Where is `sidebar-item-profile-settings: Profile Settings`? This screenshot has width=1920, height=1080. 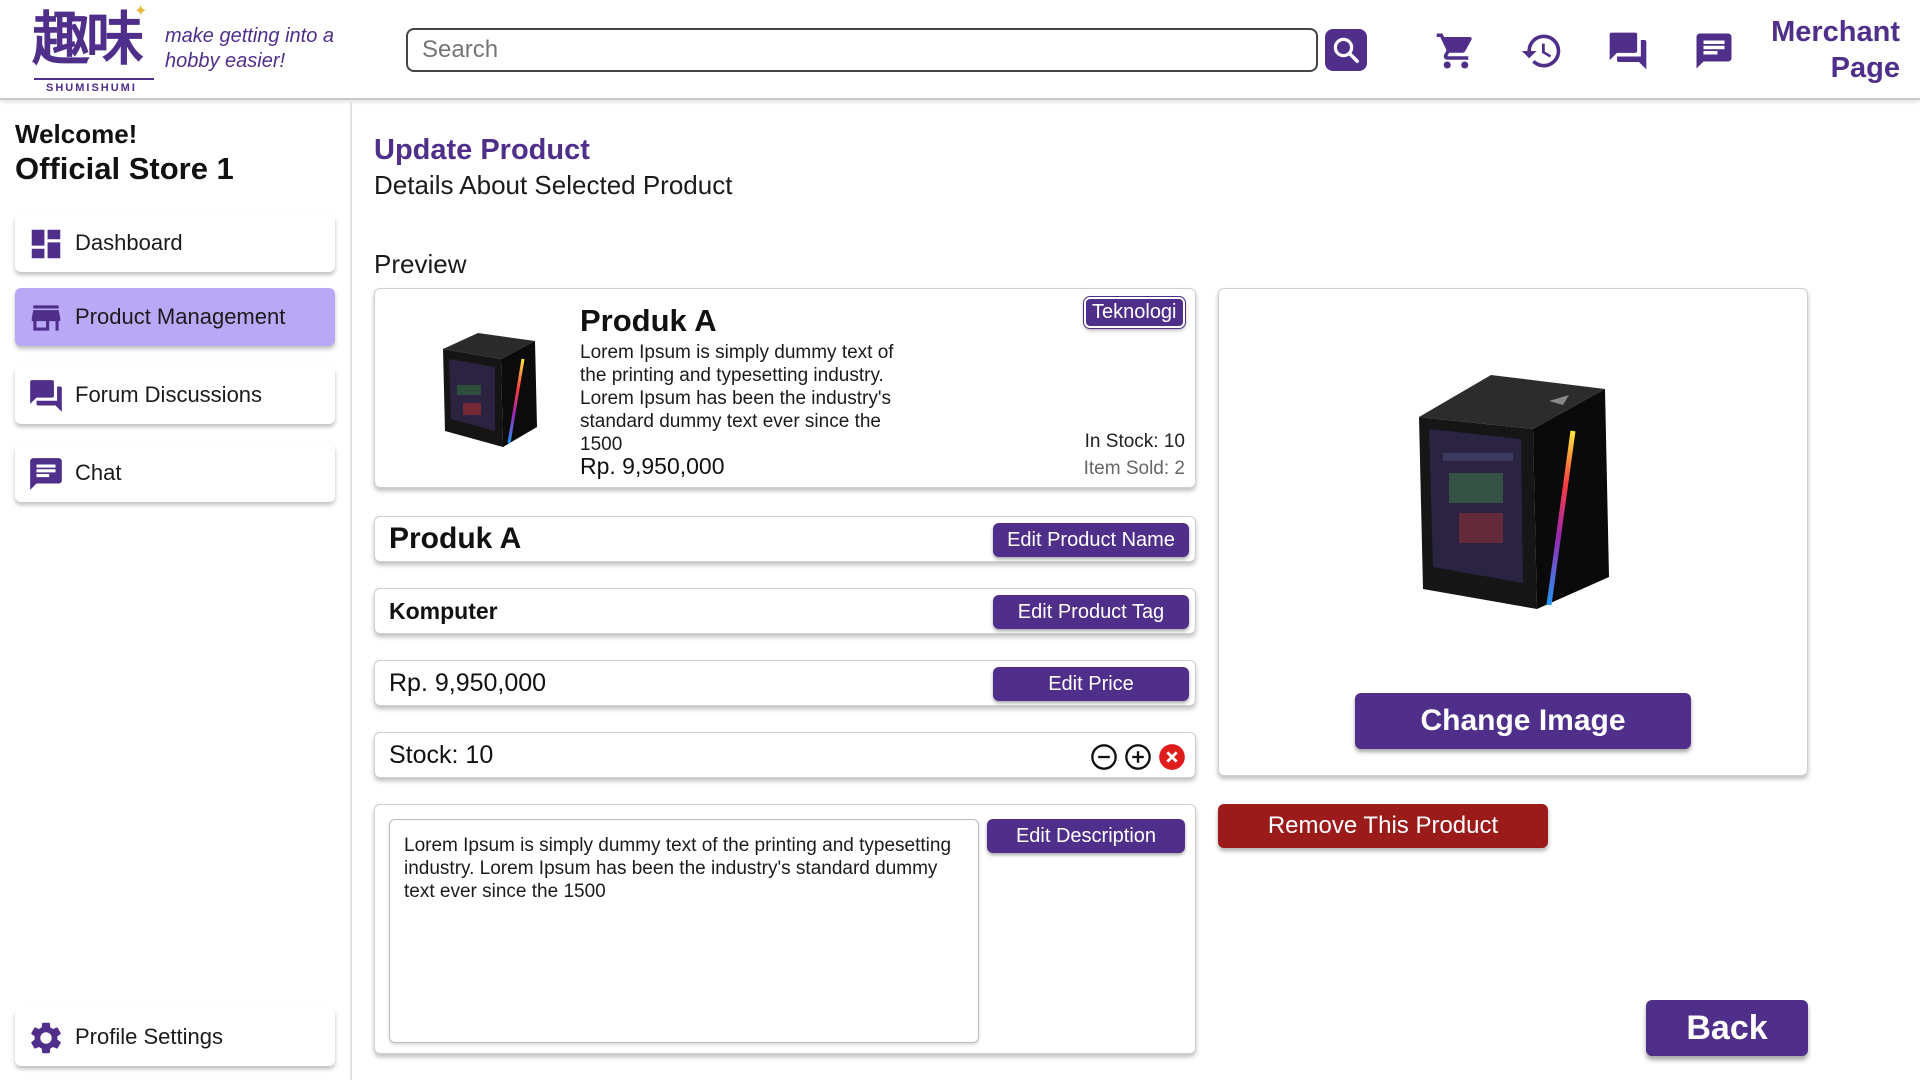
sidebar-item-profile-settings: Profile Settings is located at coordinates (175, 1037).